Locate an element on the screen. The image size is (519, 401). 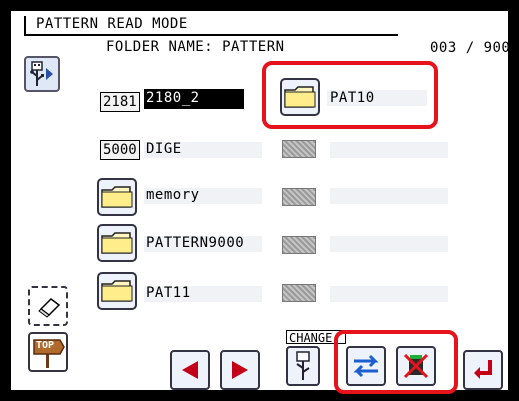
next-page-button is located at coordinates (240, 370).